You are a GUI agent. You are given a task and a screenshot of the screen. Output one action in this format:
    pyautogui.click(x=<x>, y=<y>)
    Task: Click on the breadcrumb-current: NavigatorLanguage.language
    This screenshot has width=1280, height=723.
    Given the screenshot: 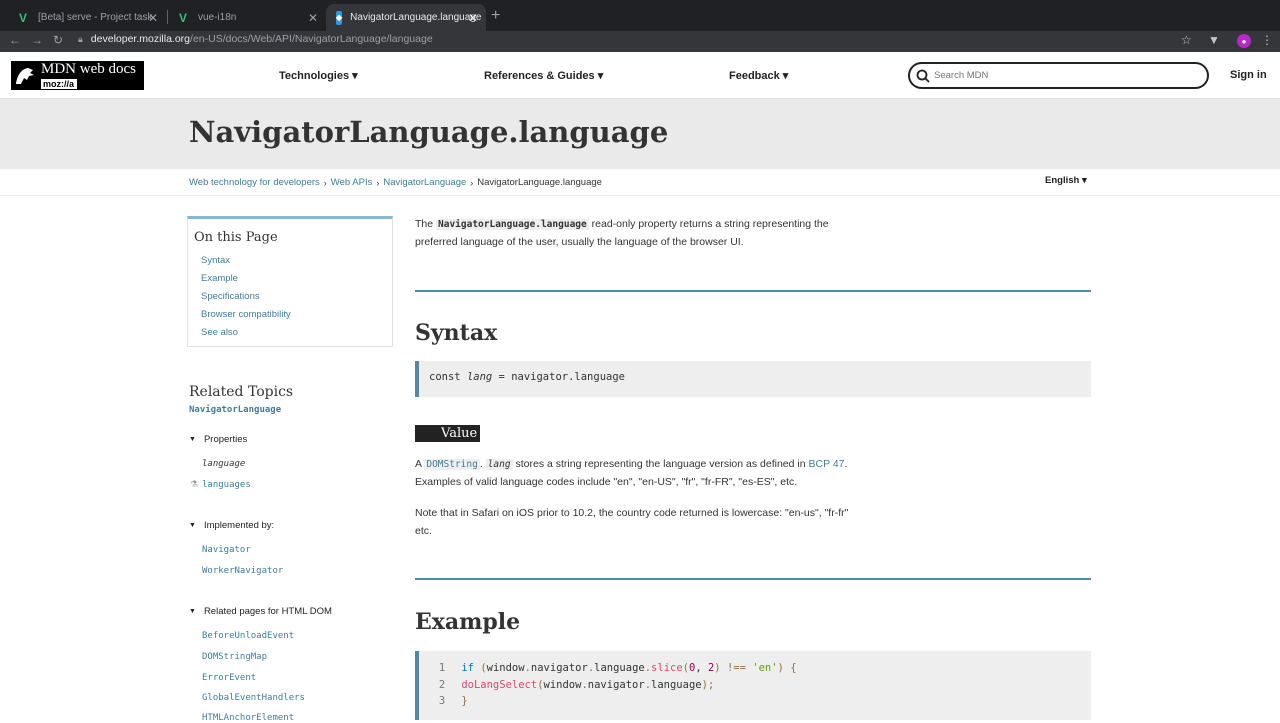 What is the action you would take?
    pyautogui.click(x=539, y=182)
    